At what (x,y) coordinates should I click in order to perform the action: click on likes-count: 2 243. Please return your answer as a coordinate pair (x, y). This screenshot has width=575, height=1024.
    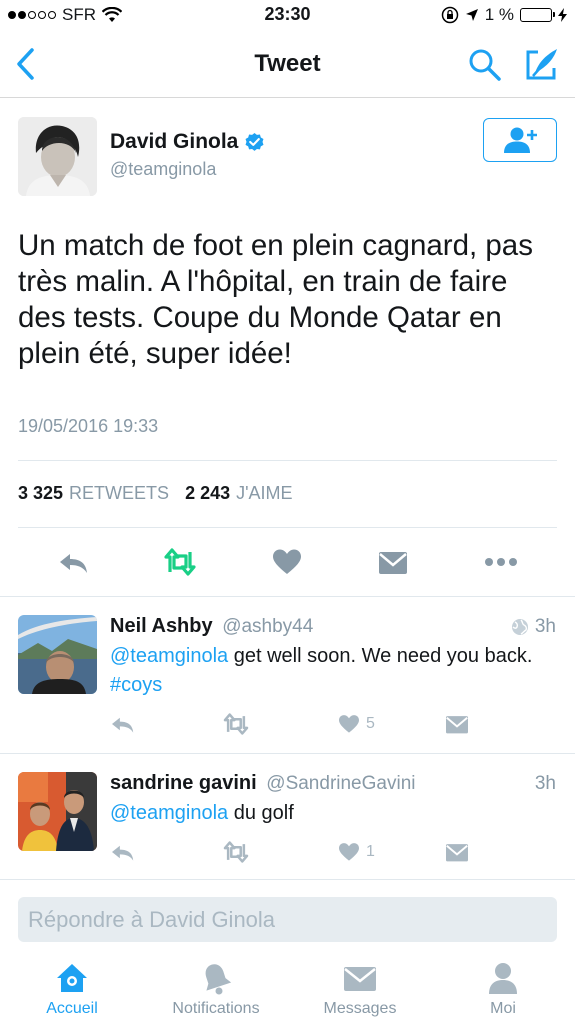
    Looking at the image, I should click on (207, 493).